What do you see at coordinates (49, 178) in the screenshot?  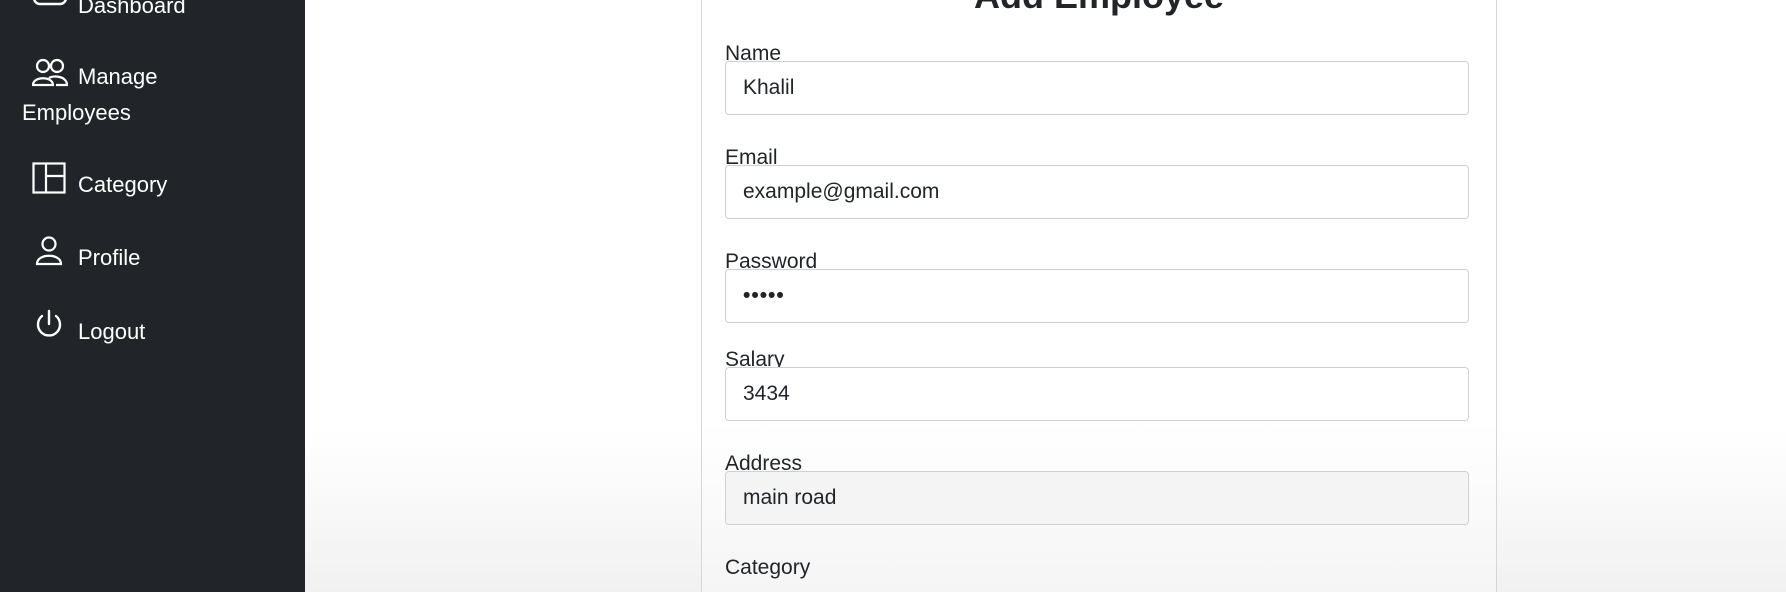 I see `columns-icon` at bounding box center [49, 178].